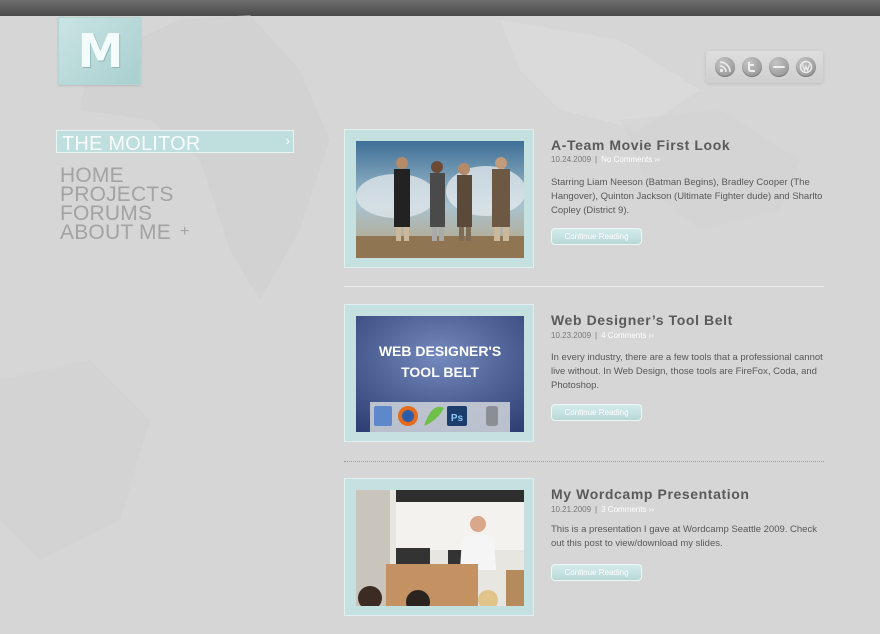 This screenshot has height=634, width=880. I want to click on wordcamp-photo, so click(440, 548).